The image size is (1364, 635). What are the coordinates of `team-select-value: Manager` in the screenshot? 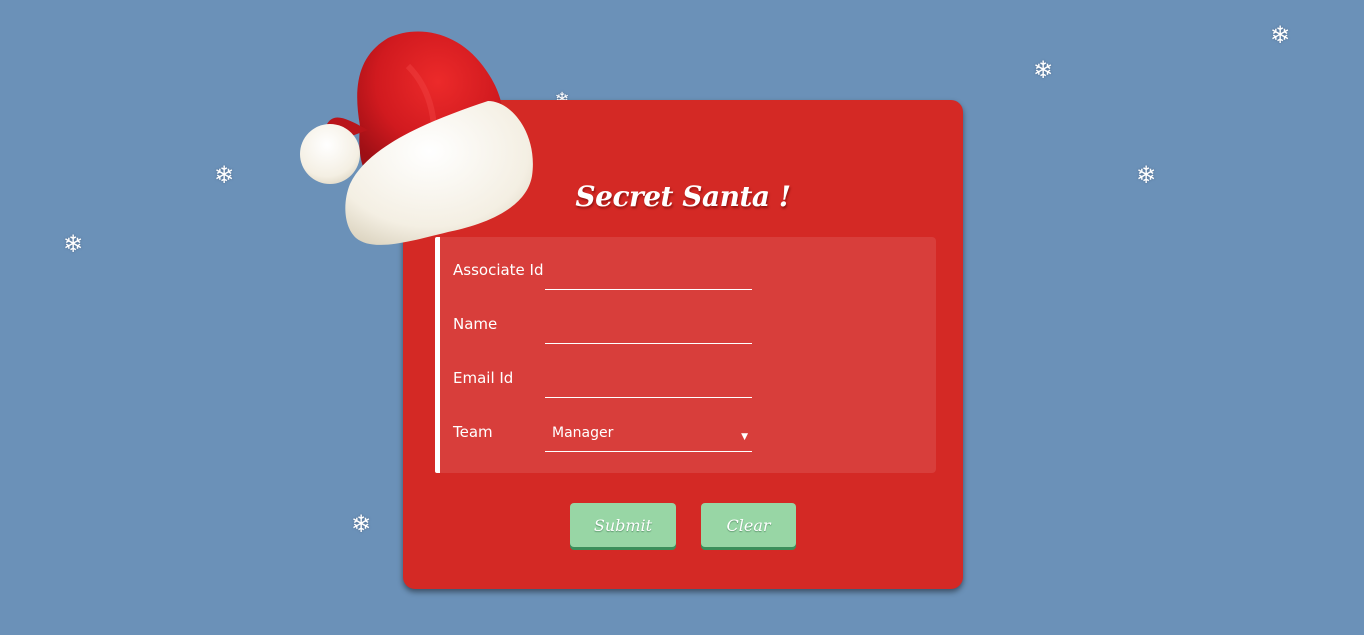 It's located at (583, 433).